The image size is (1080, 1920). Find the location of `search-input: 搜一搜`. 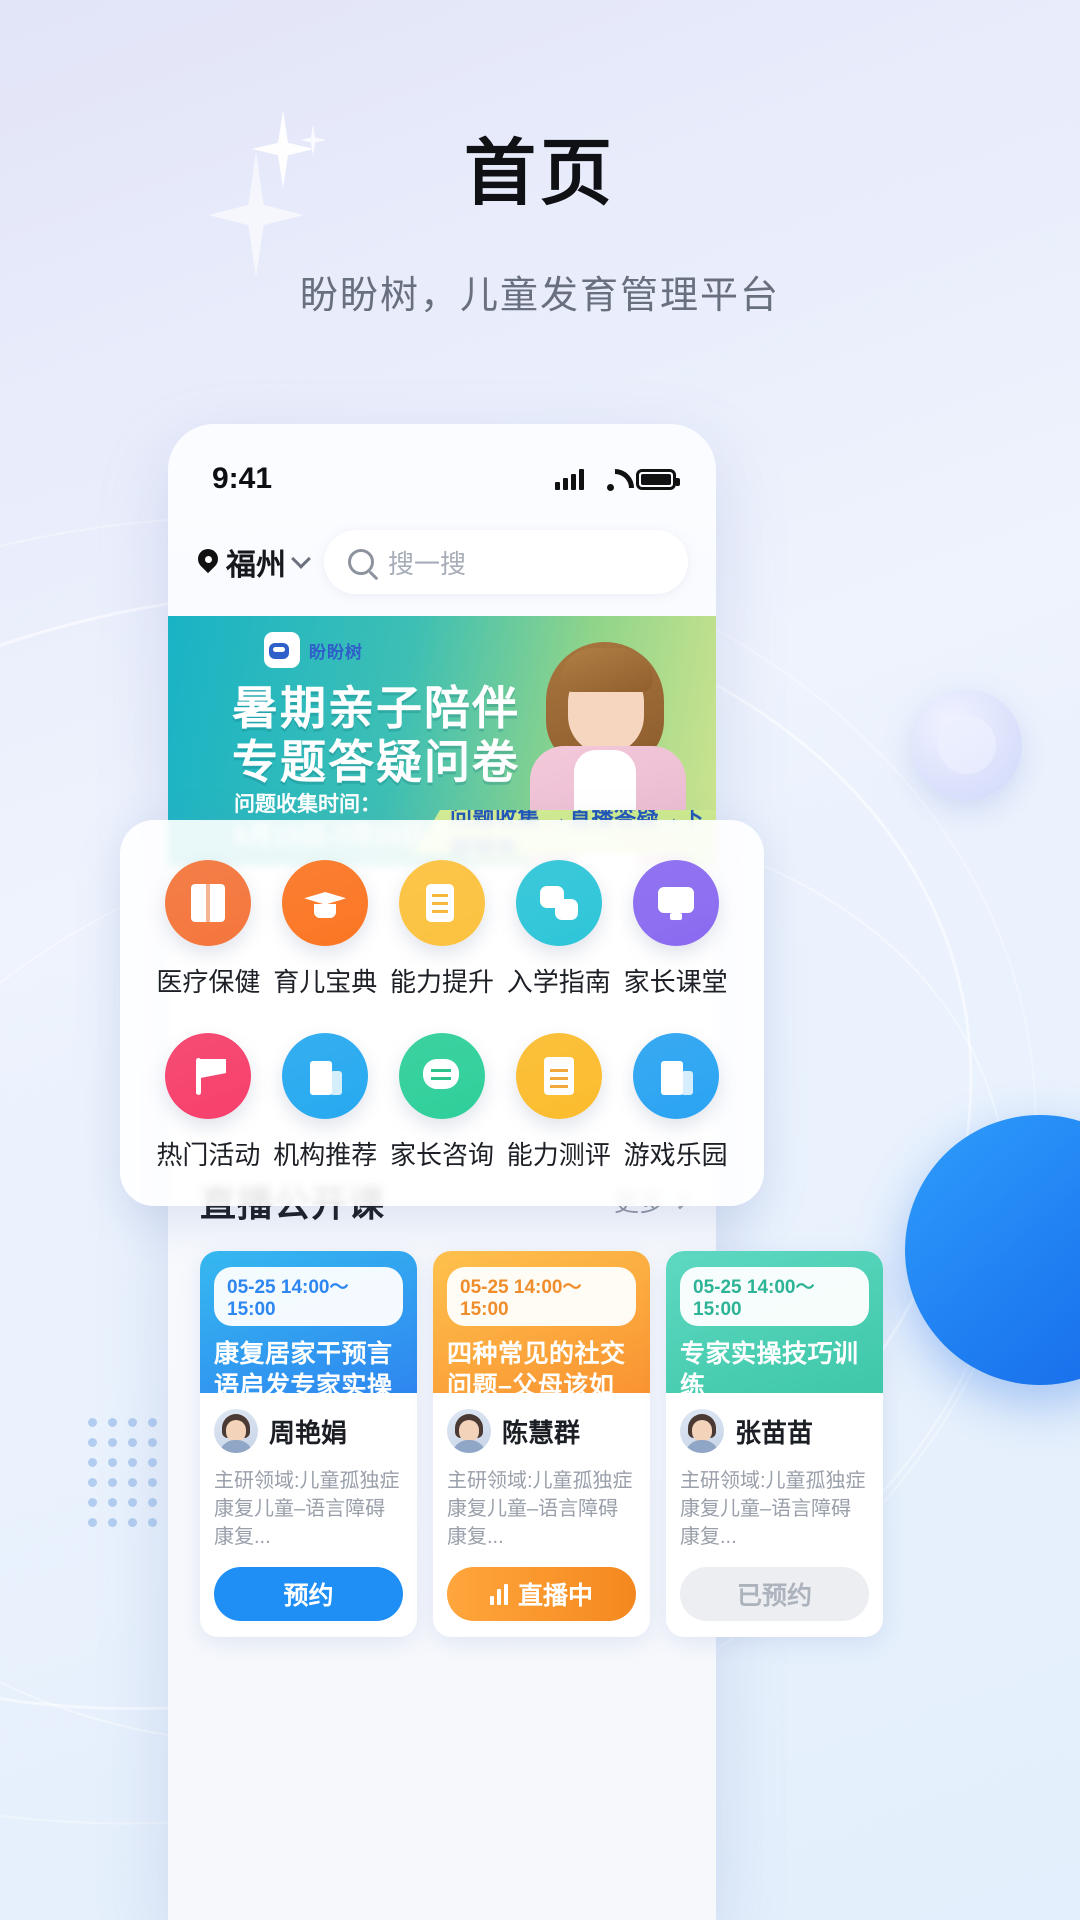

search-input: 搜一搜 is located at coordinates (506, 562).